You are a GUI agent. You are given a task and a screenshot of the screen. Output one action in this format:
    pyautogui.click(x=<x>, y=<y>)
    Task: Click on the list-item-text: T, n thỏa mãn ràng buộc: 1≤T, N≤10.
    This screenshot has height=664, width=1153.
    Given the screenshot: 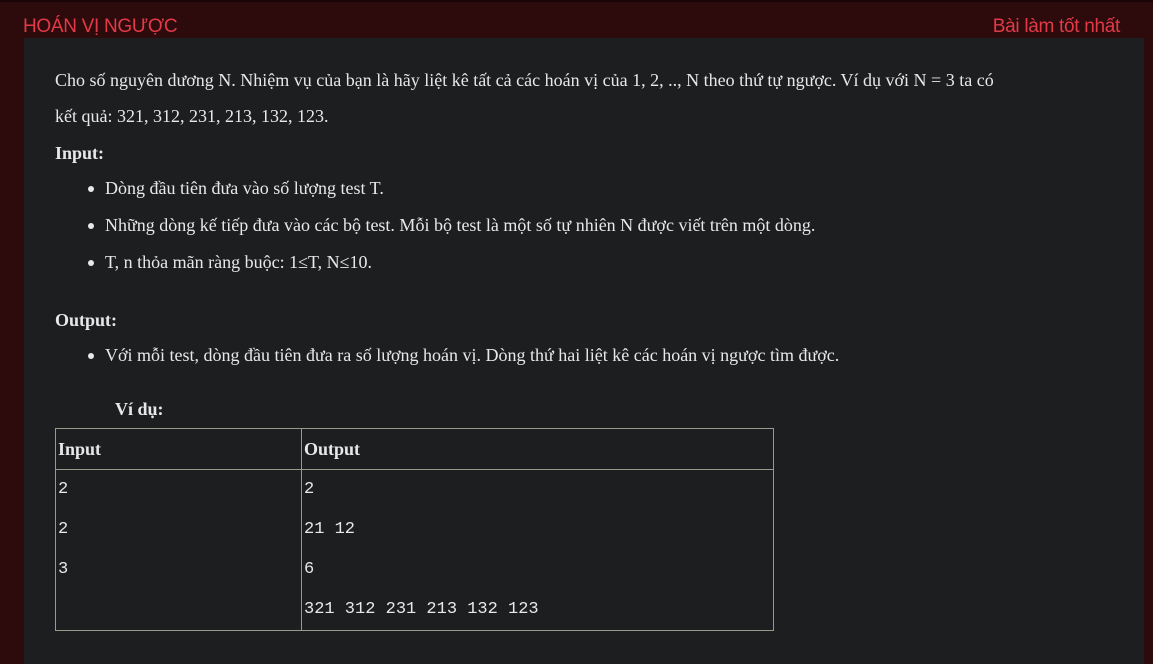 What is the action you would take?
    pyautogui.click(x=239, y=262)
    